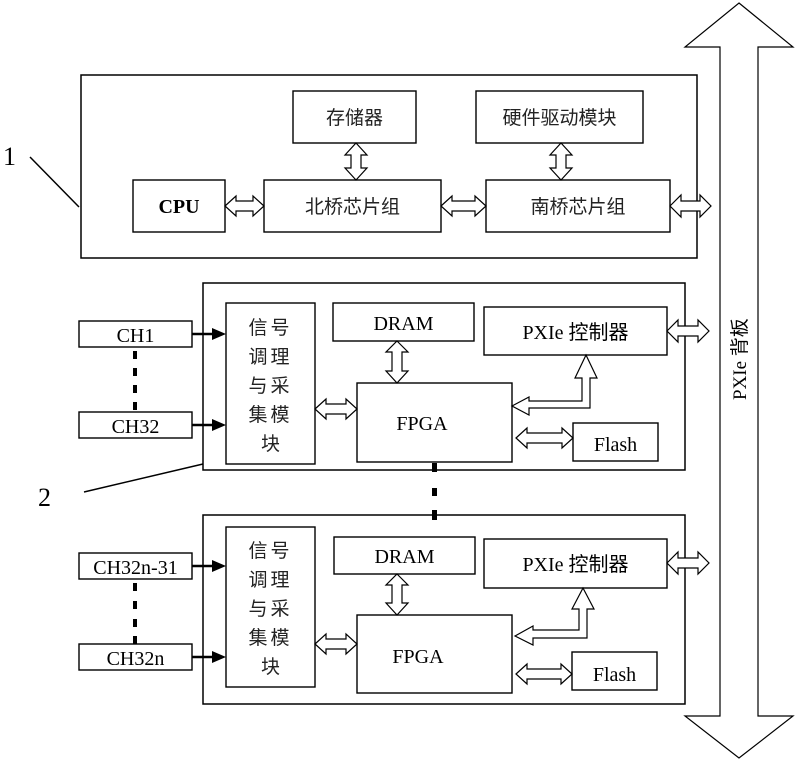  I want to click on channel-first-label: CH1, so click(136, 336).